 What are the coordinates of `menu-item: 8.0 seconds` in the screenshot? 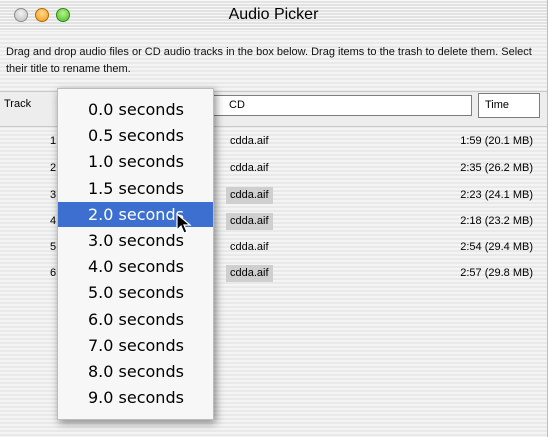 It's located at (135, 371).